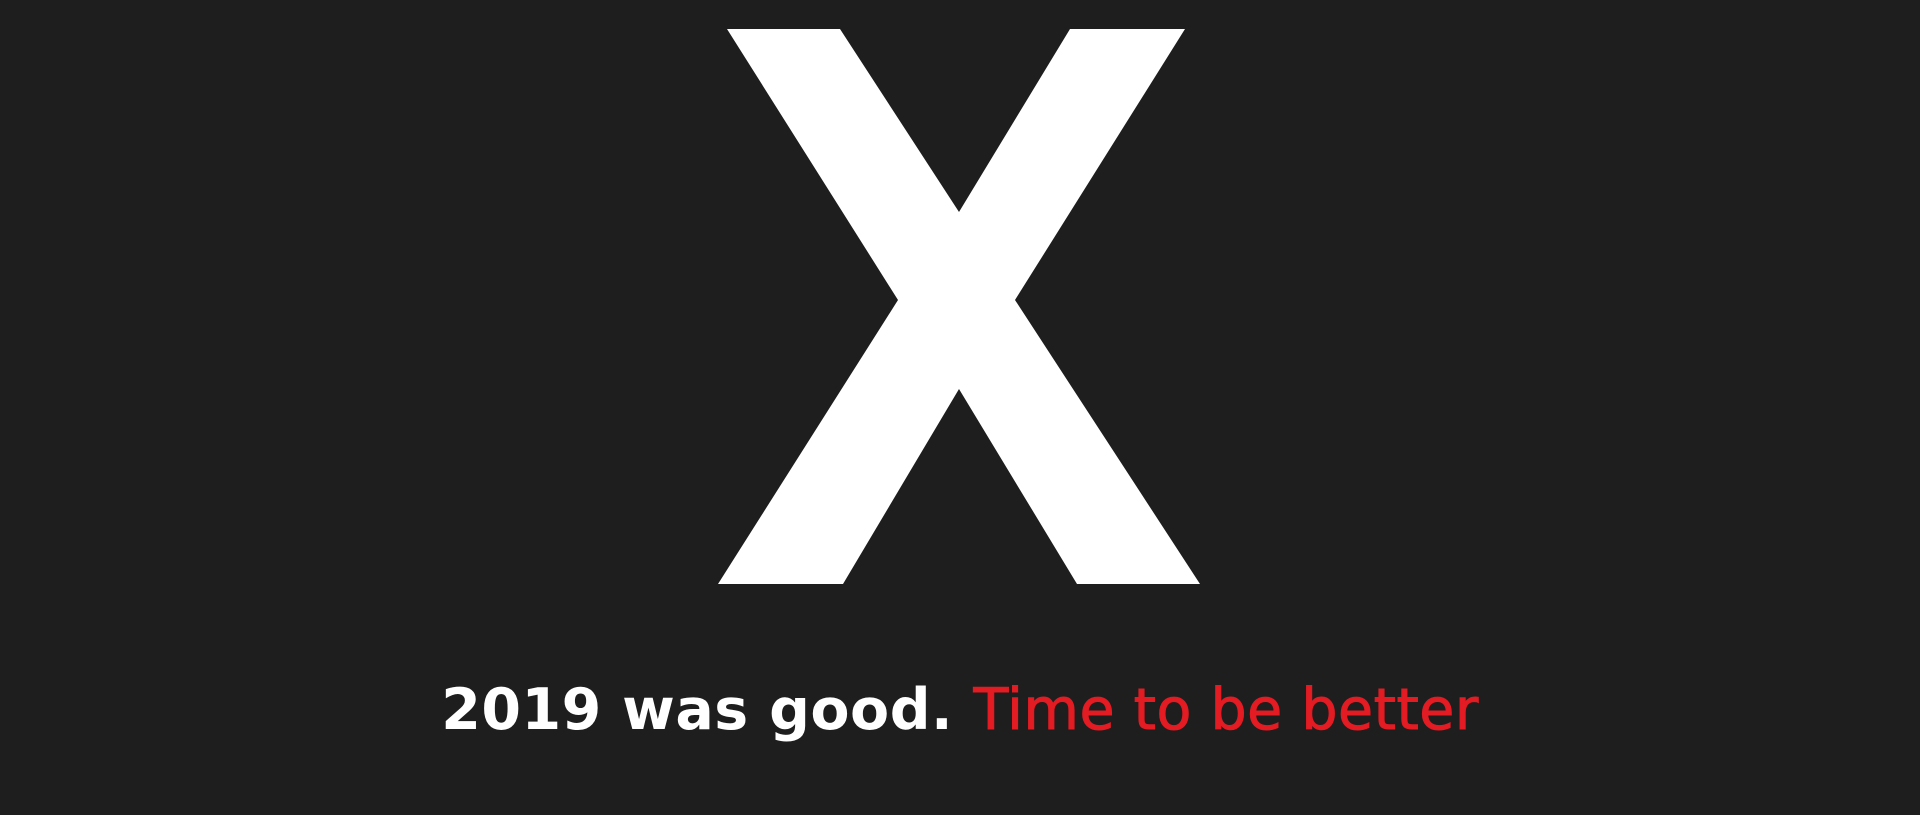 Image resolution: width=1920 pixels, height=815 pixels. Describe the element at coordinates (1226, 710) in the screenshot. I see `tagline-red-text: Time to be better` at that location.